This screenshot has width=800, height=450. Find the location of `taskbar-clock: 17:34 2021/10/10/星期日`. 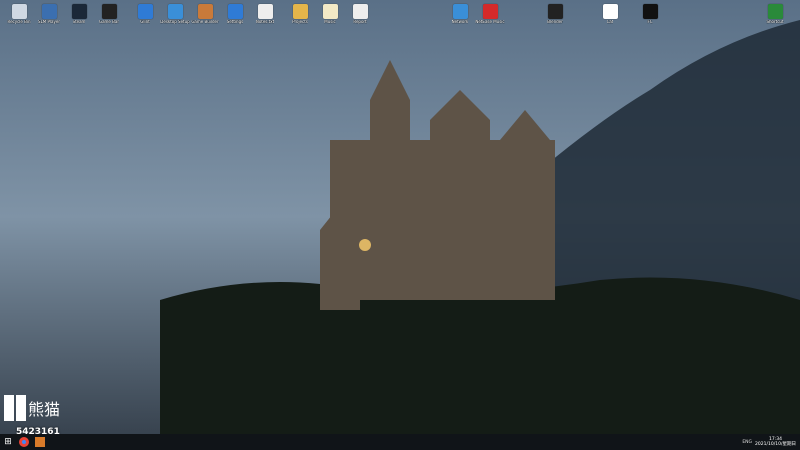

taskbar-clock: 17:34 2021/10/10/星期日 is located at coordinates (775, 442).